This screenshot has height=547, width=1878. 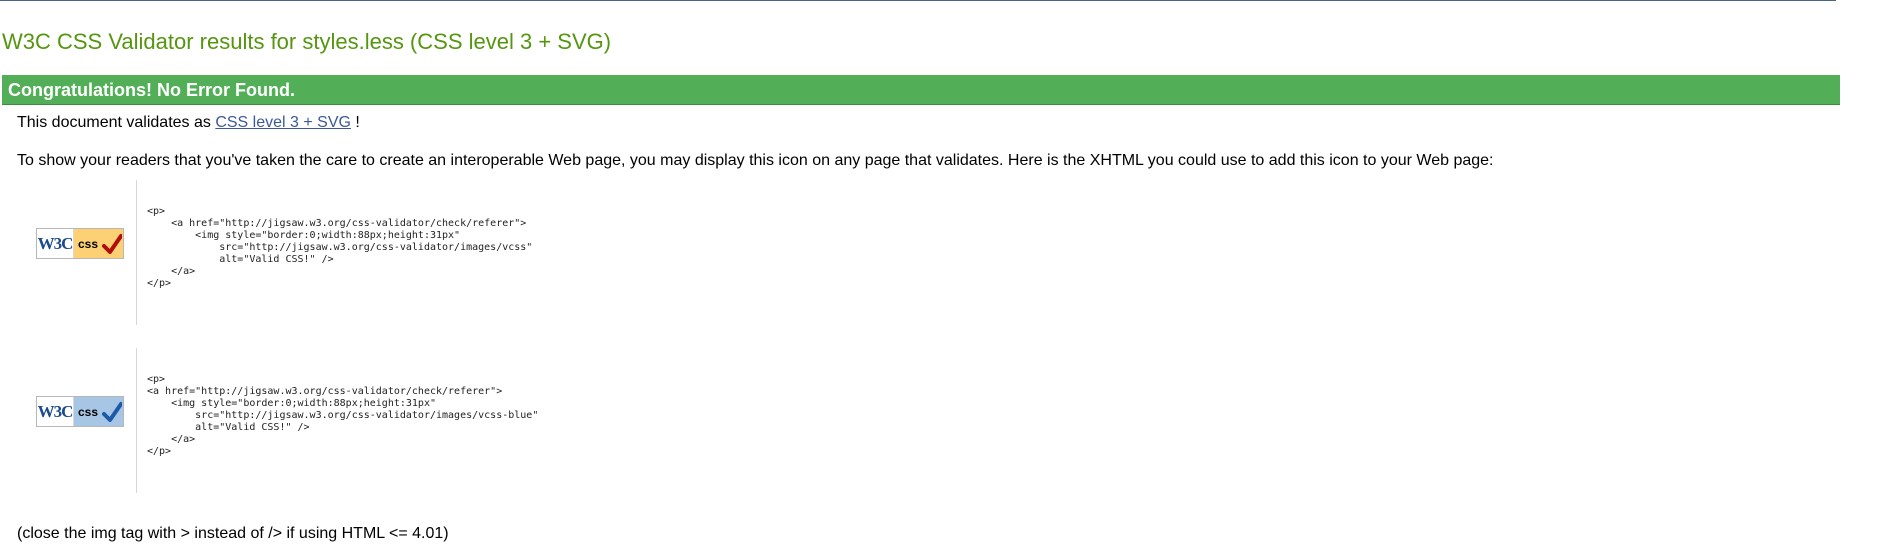 What do you see at coordinates (151, 90) in the screenshot?
I see `congrats-heading: Congratulations! No Error Found.` at bounding box center [151, 90].